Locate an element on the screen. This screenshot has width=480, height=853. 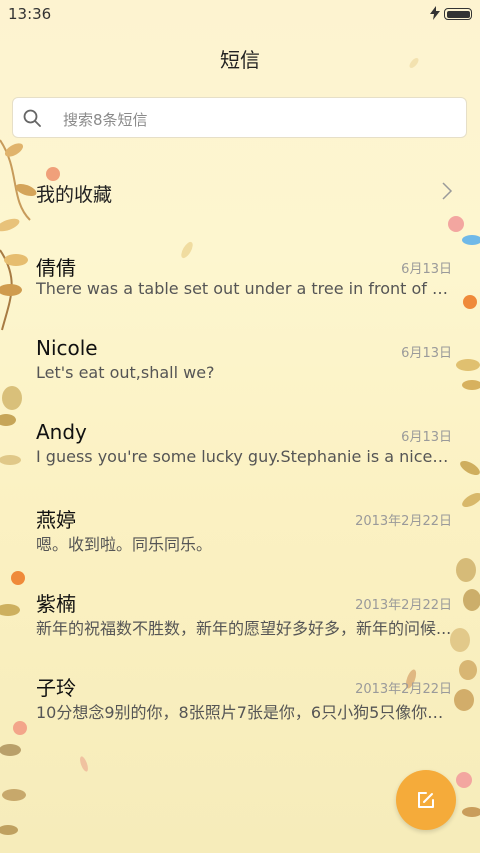
search-input: 搜索8条短信 is located at coordinates (239, 117).